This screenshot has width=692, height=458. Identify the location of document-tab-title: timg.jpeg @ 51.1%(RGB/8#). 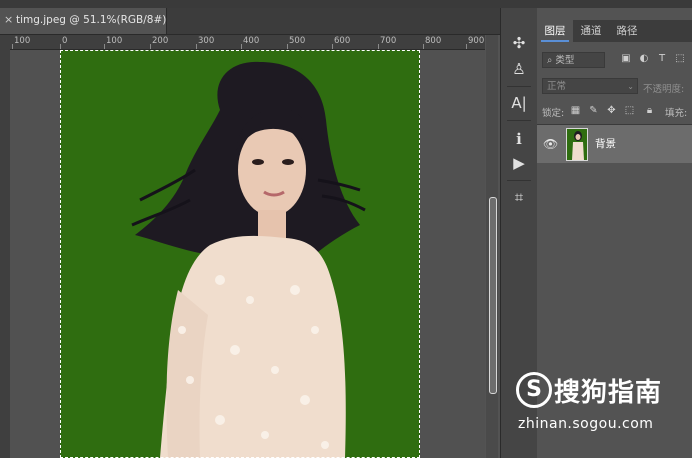
(91, 20).